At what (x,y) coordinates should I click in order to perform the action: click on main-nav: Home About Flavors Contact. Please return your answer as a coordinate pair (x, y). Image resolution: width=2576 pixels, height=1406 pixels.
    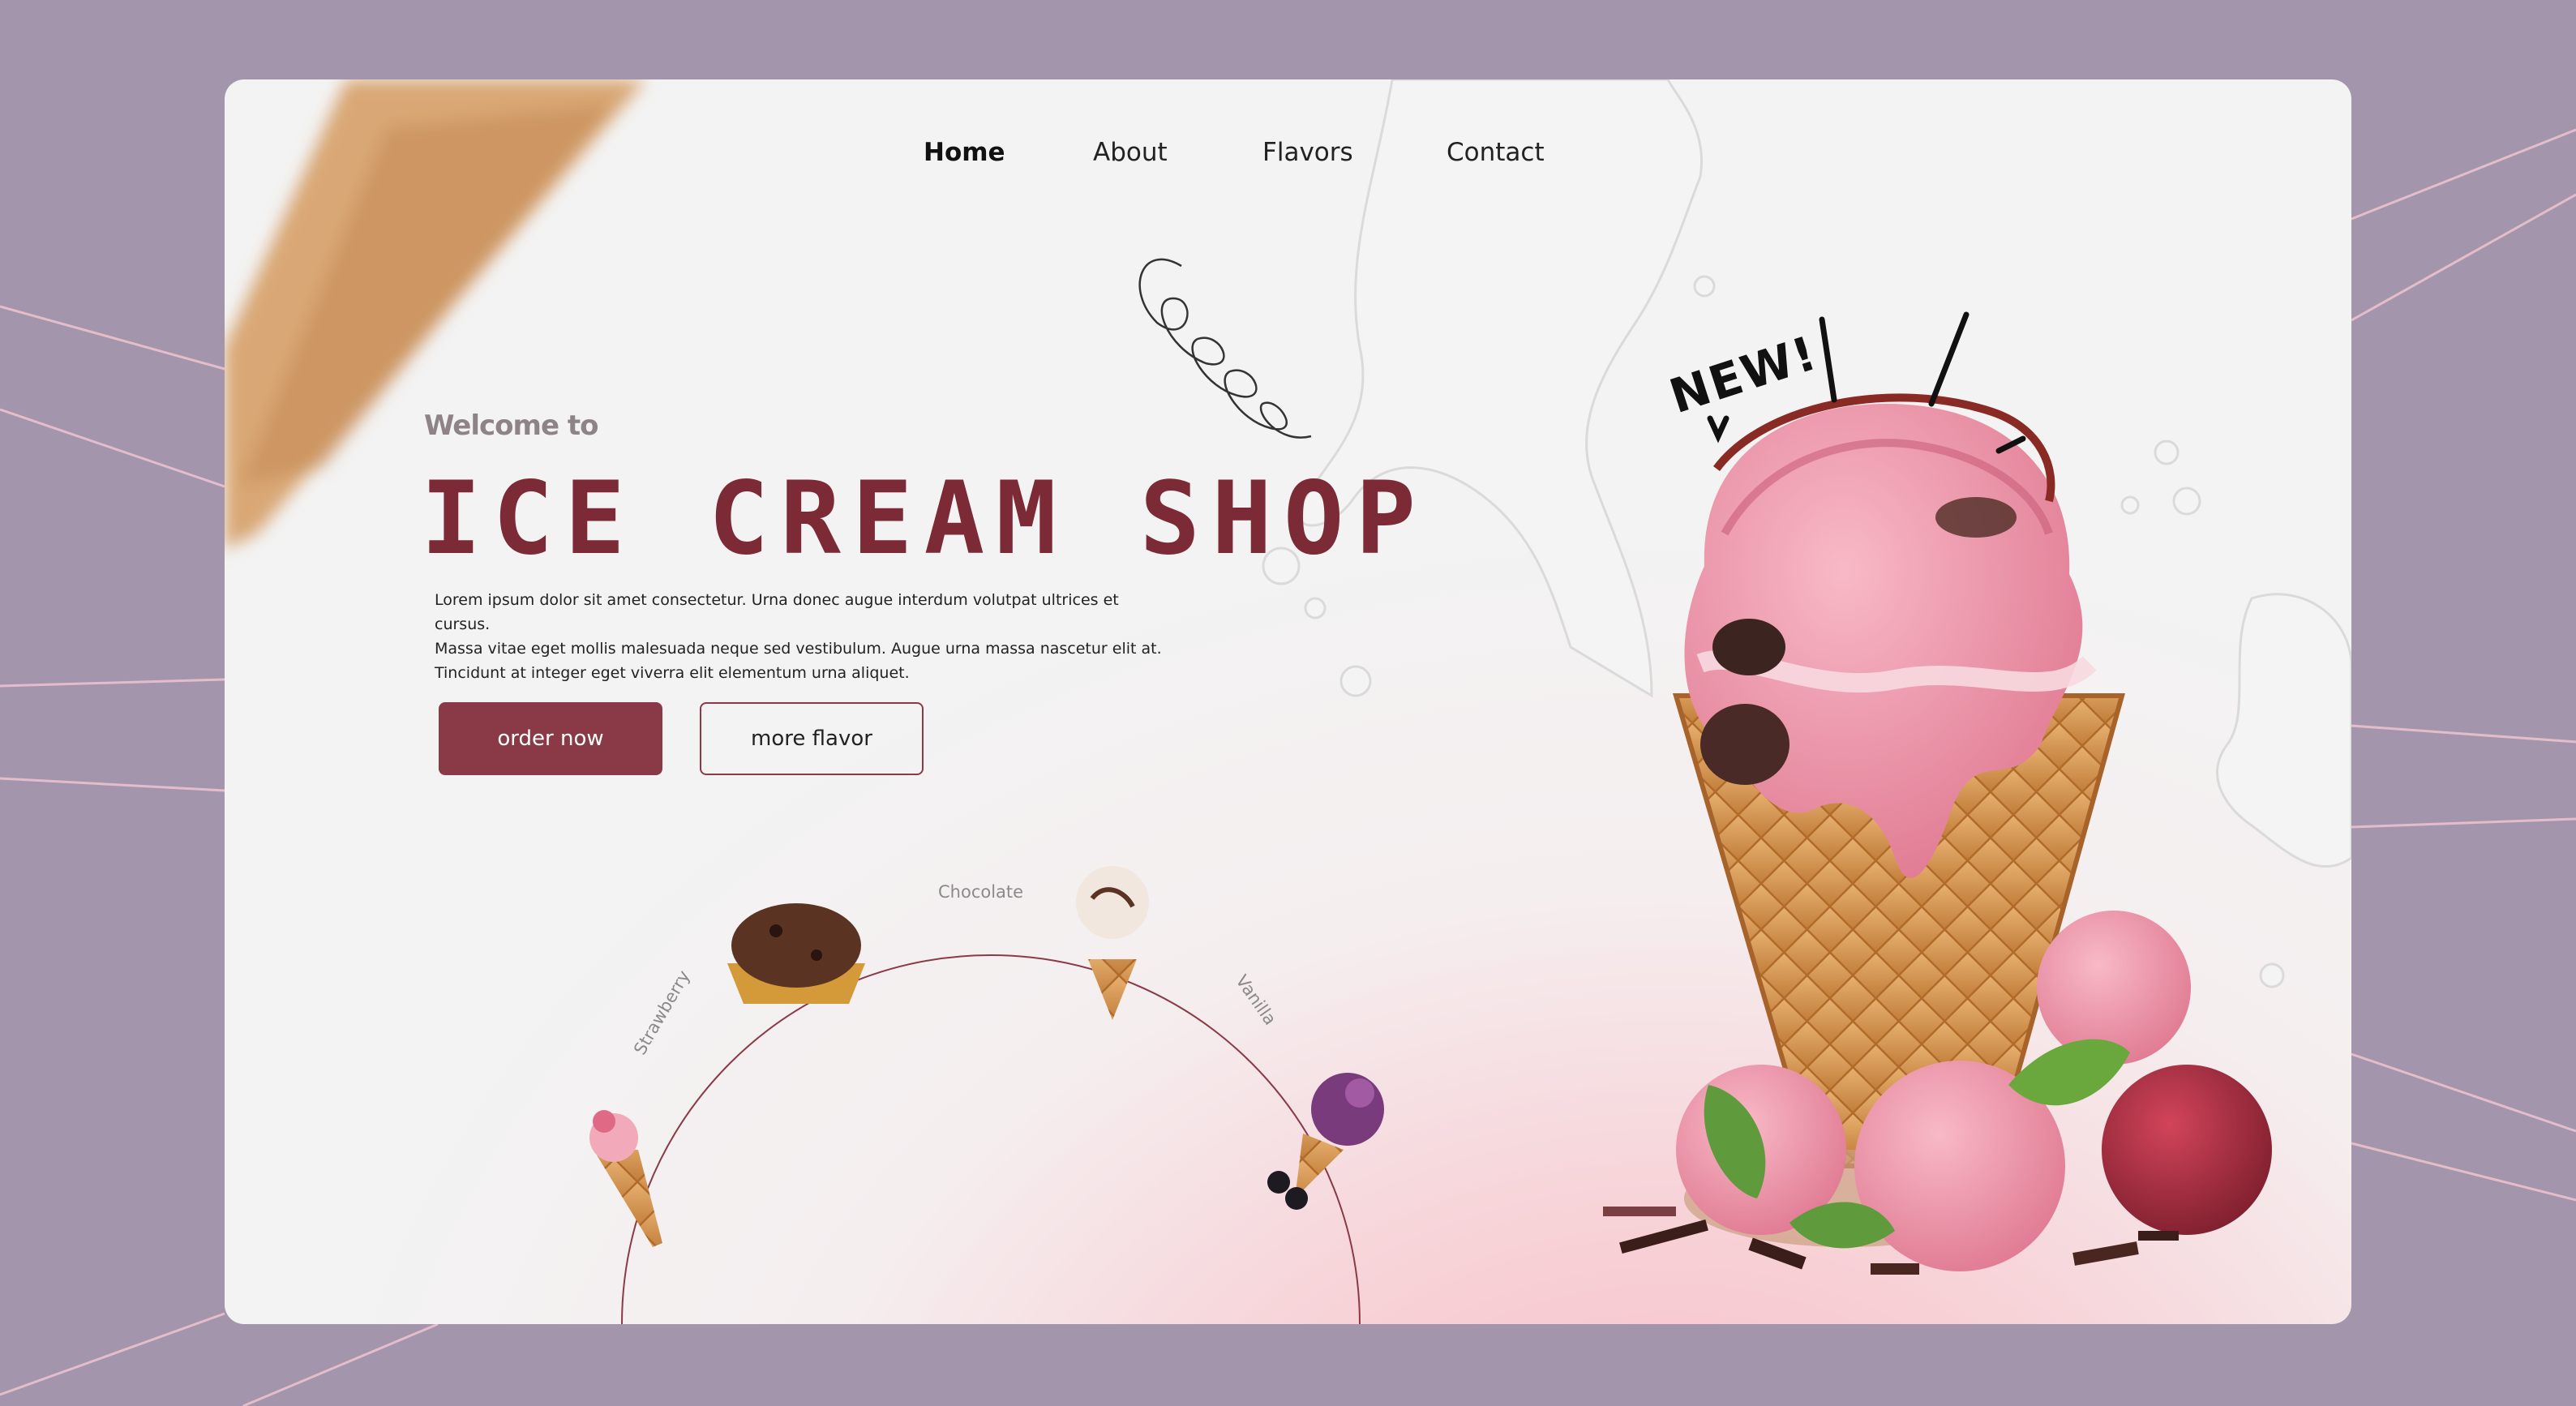
    Looking at the image, I should click on (1288, 152).